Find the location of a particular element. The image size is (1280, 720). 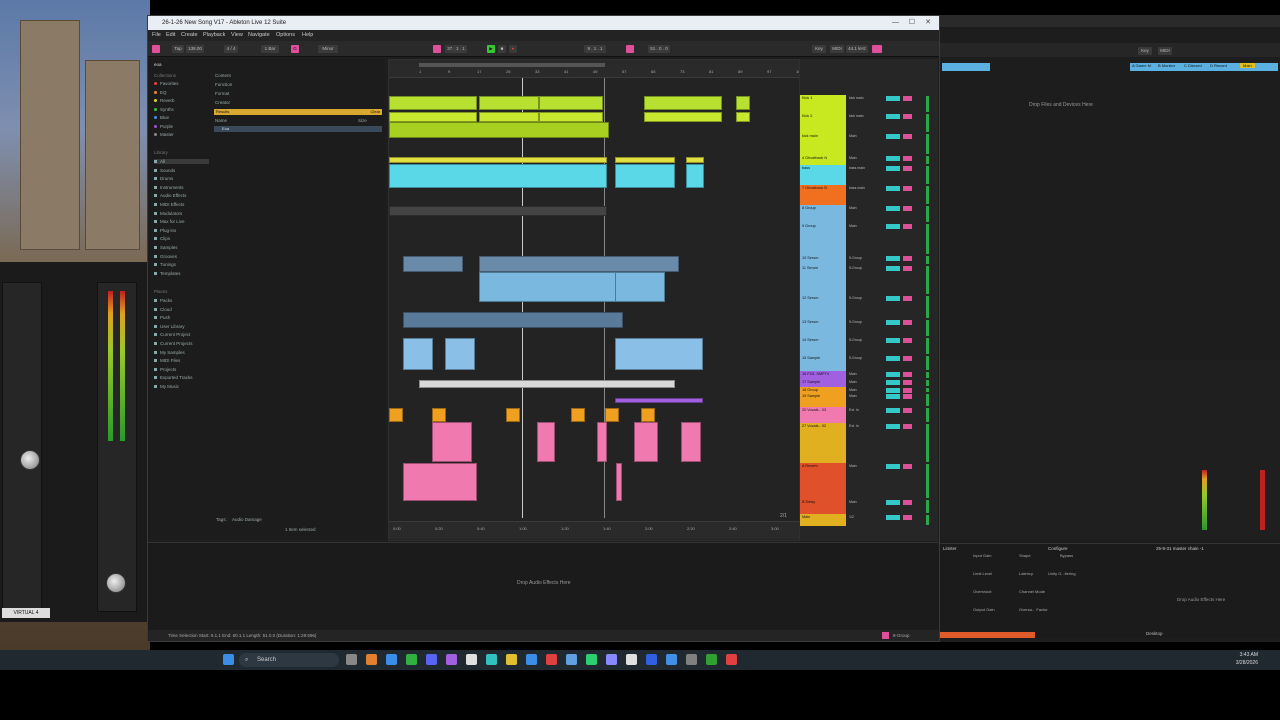

places-item: My Samples is located at coordinates (169, 352).